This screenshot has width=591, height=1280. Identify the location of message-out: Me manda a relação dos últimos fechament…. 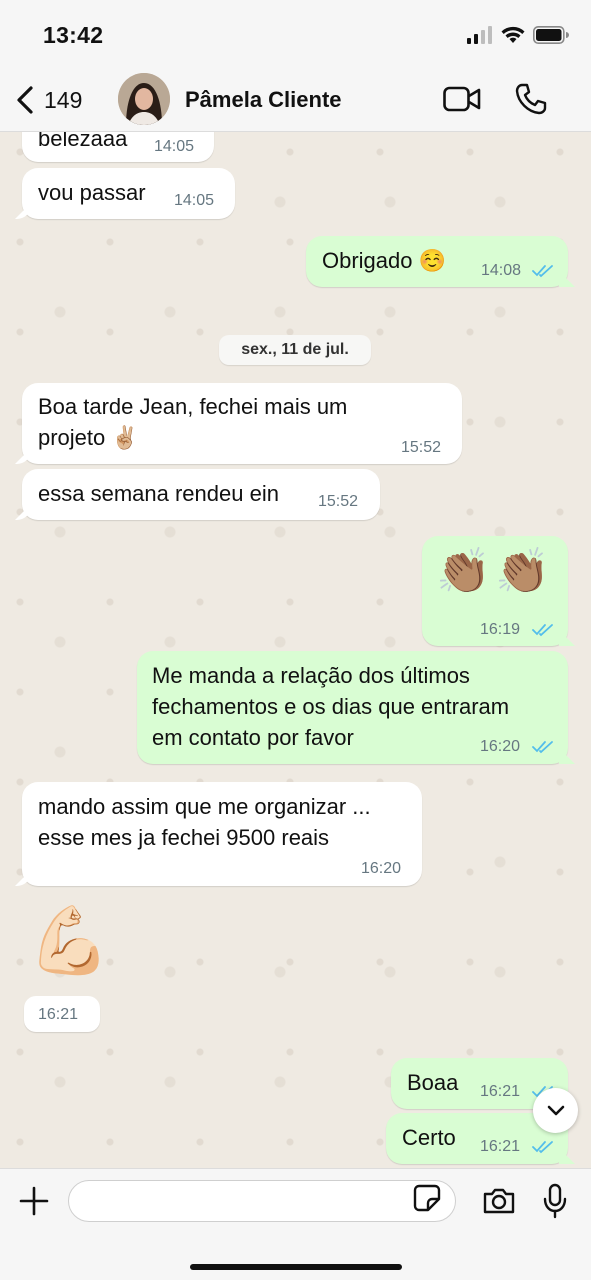
(352, 707).